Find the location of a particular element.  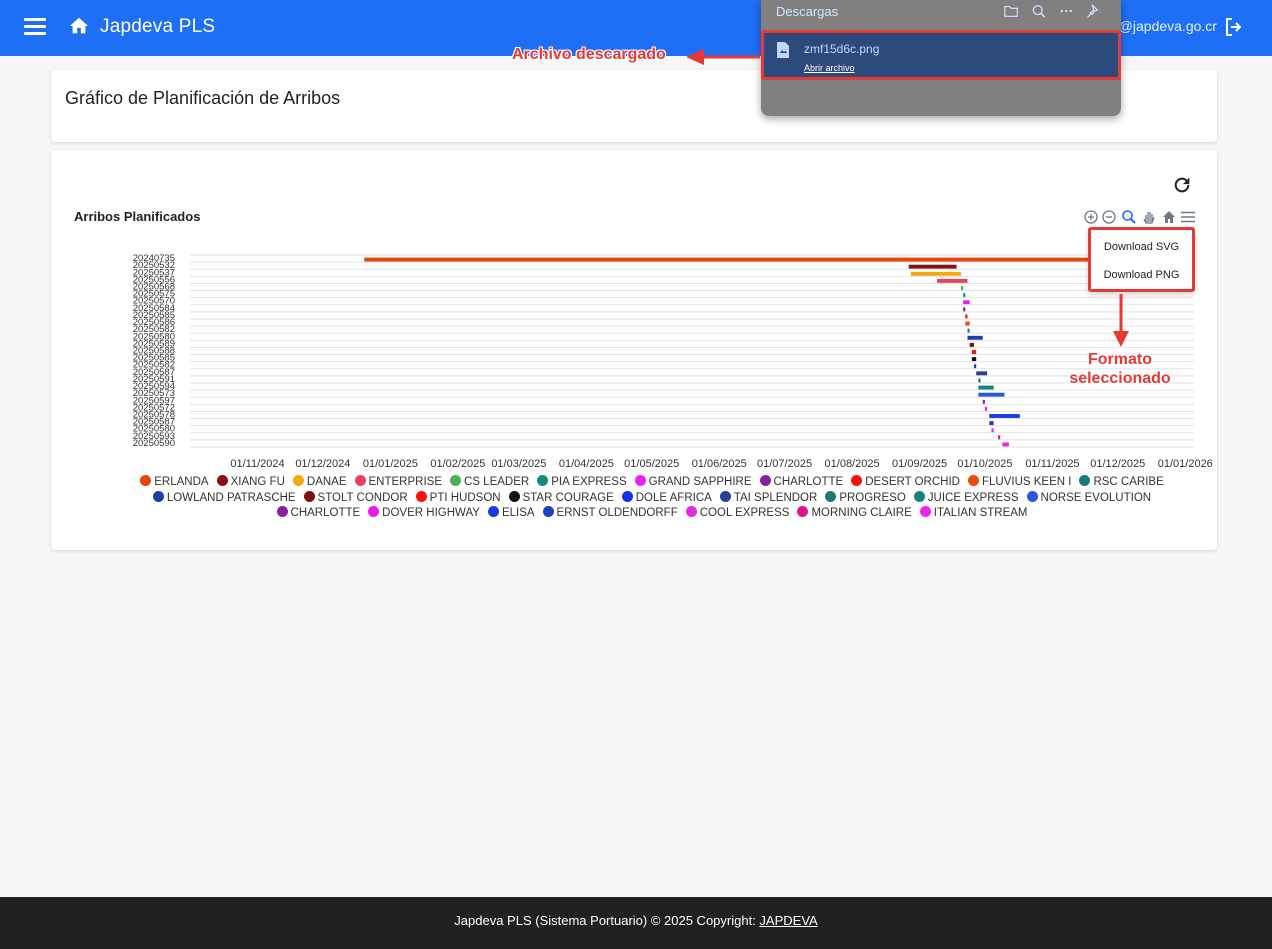

download-png-option: Download PNG is located at coordinates (1141, 275).